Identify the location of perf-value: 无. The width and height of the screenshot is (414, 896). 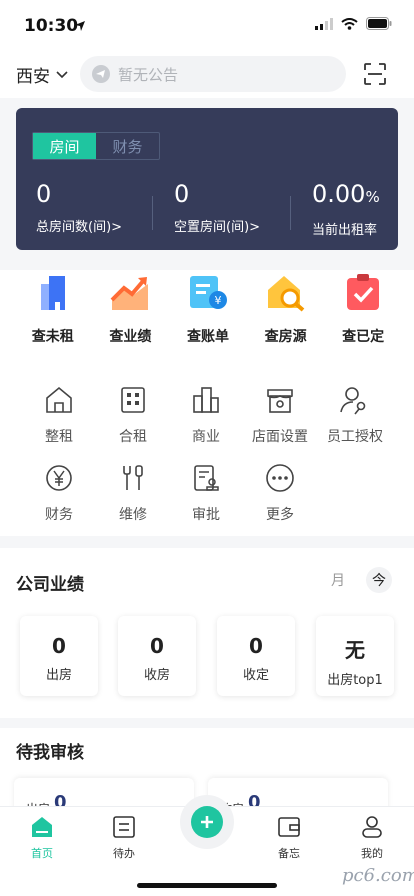
(355, 650).